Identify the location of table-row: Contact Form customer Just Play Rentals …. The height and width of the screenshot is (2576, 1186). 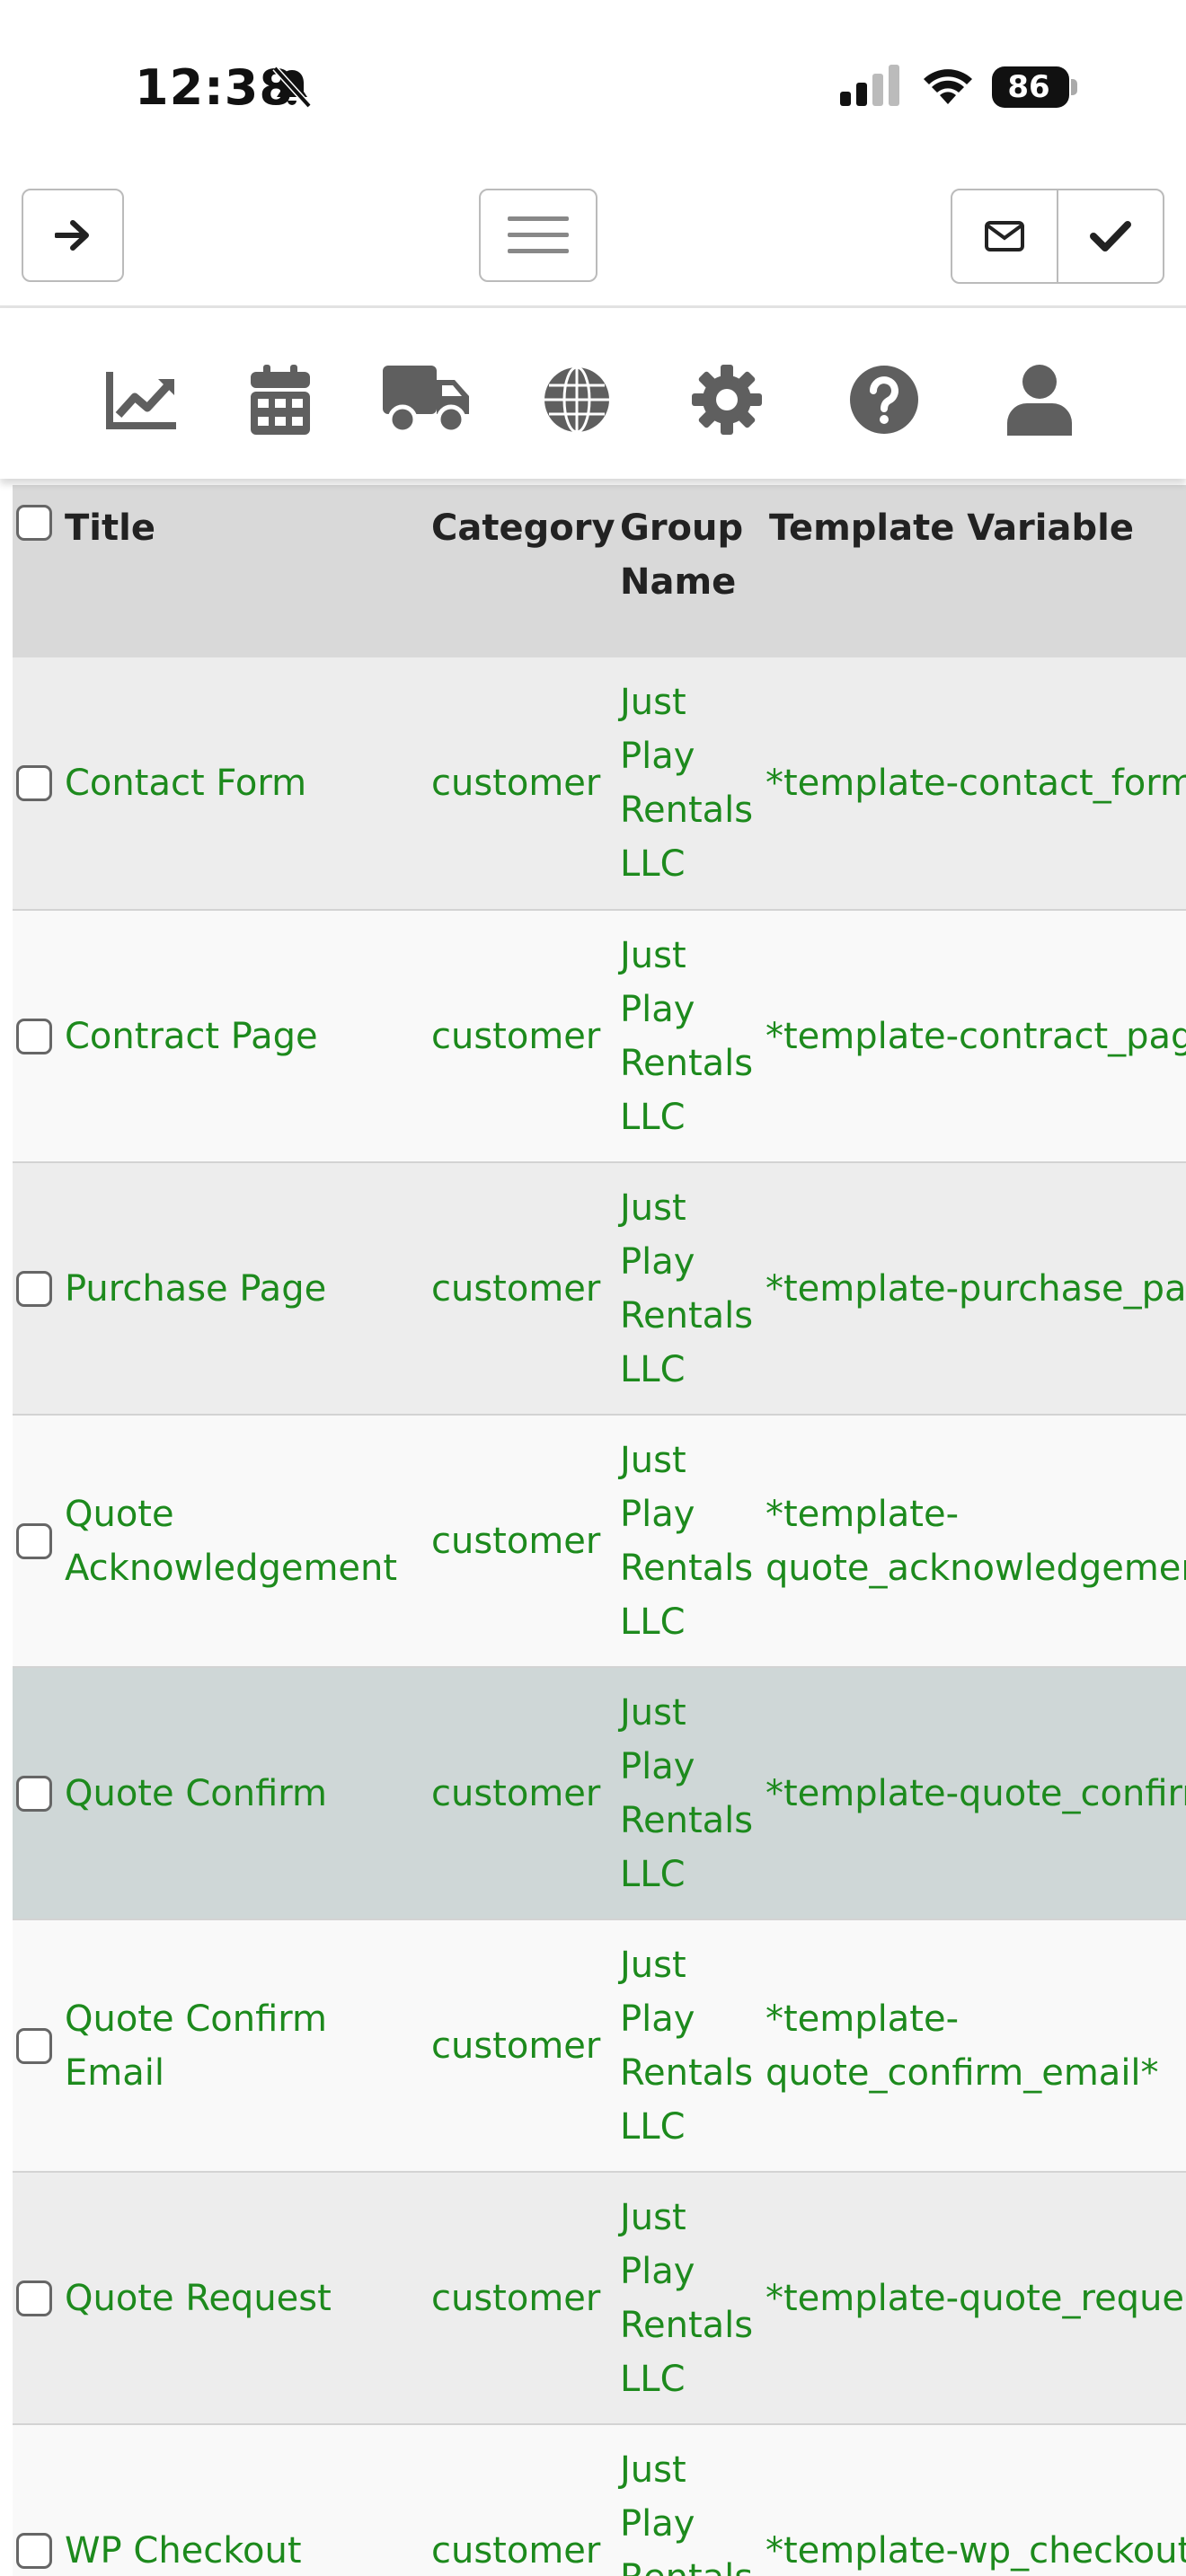
(599, 784).